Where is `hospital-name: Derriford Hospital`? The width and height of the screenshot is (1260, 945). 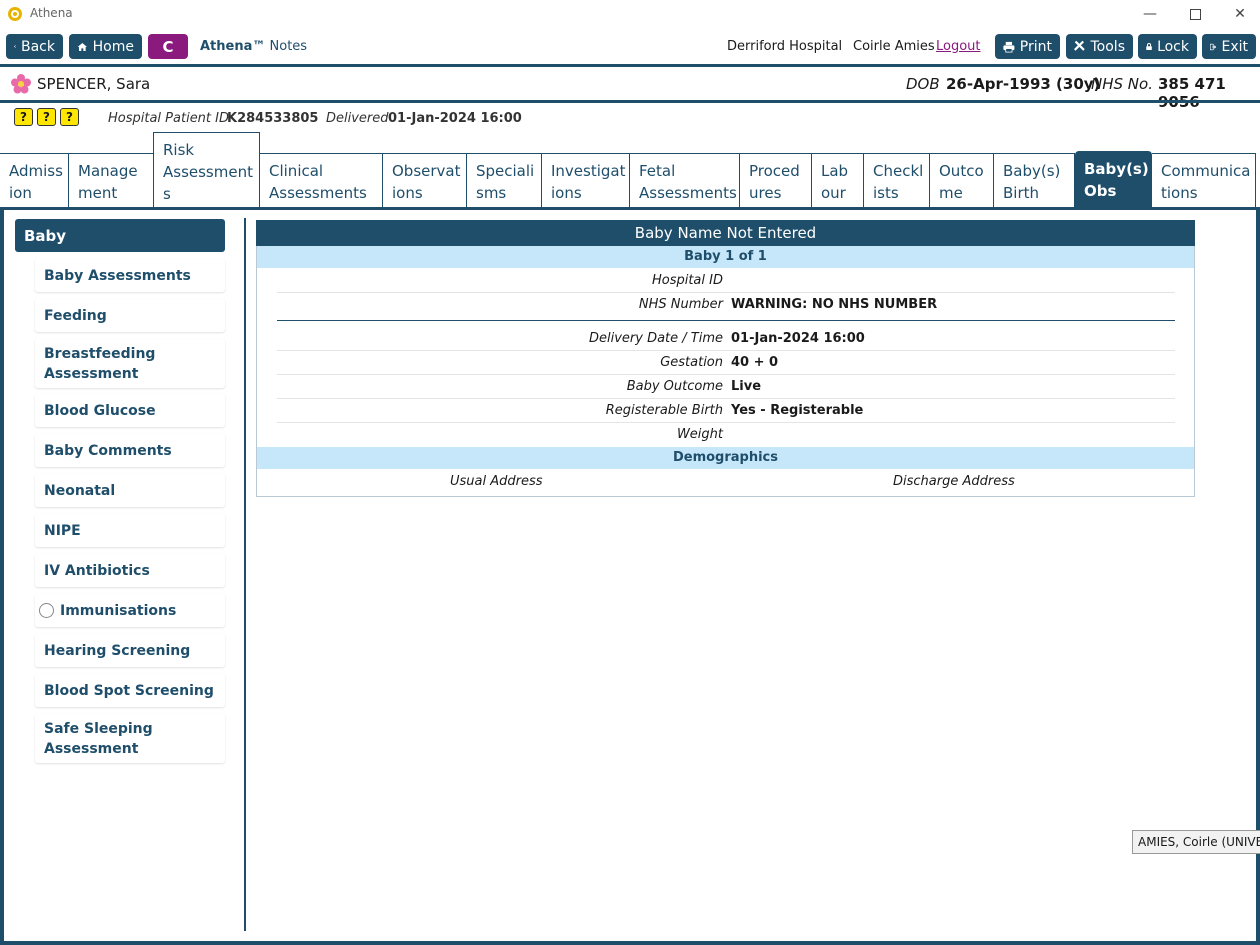 hospital-name: Derriford Hospital is located at coordinates (785, 46).